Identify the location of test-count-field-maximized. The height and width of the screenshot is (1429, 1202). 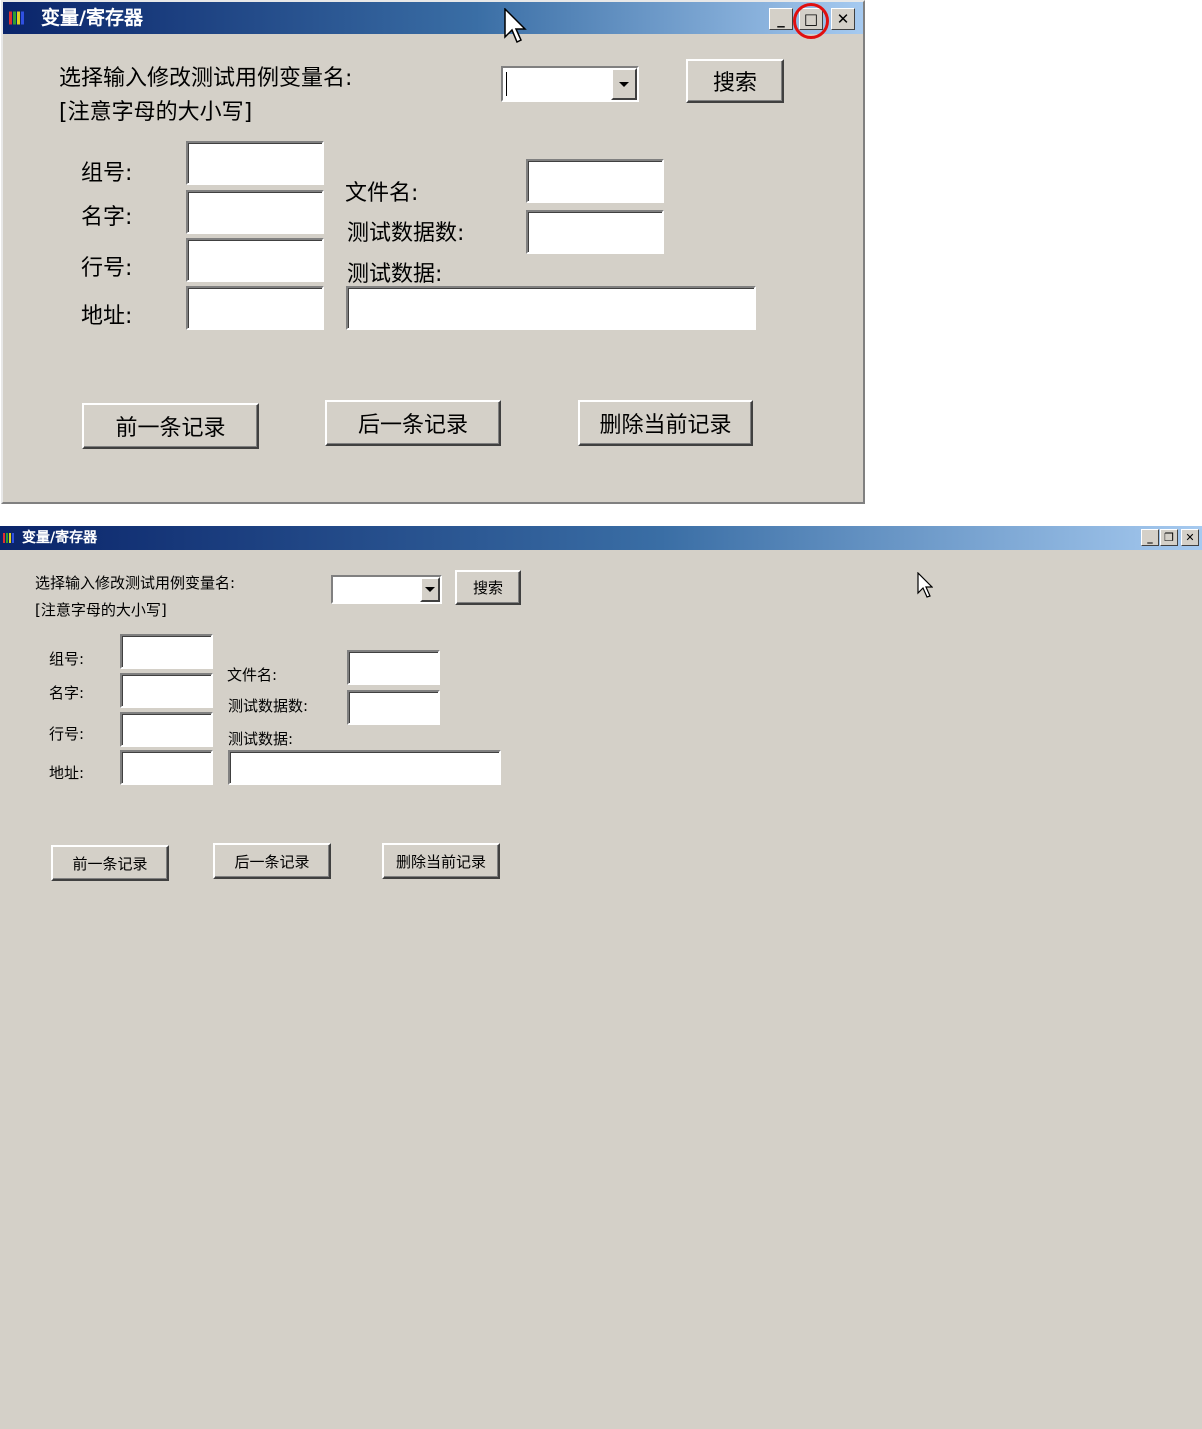
(393, 707).